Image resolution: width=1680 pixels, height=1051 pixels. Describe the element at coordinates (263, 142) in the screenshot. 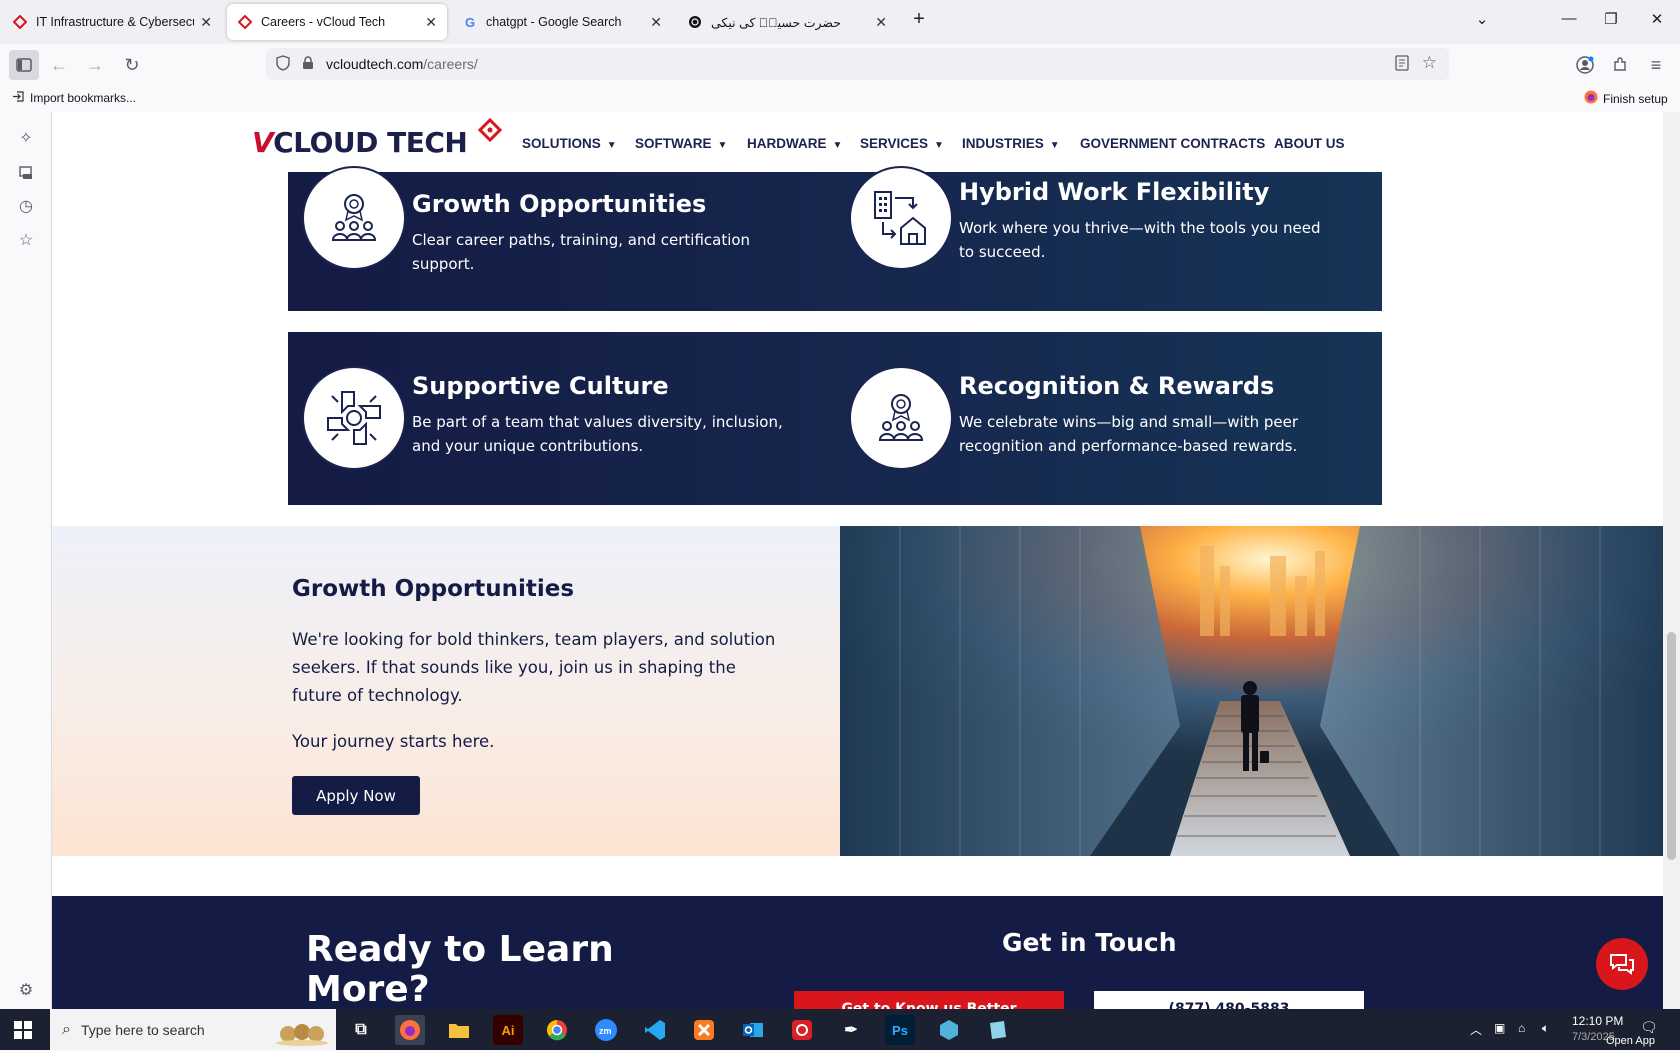

I see `logo-letter-v: V` at that location.